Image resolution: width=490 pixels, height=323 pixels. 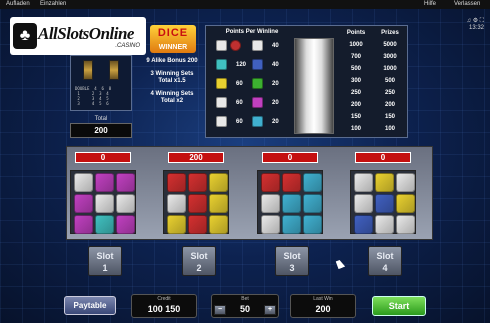 I want to click on slot-2-button: Slot 2, so click(x=199, y=261).